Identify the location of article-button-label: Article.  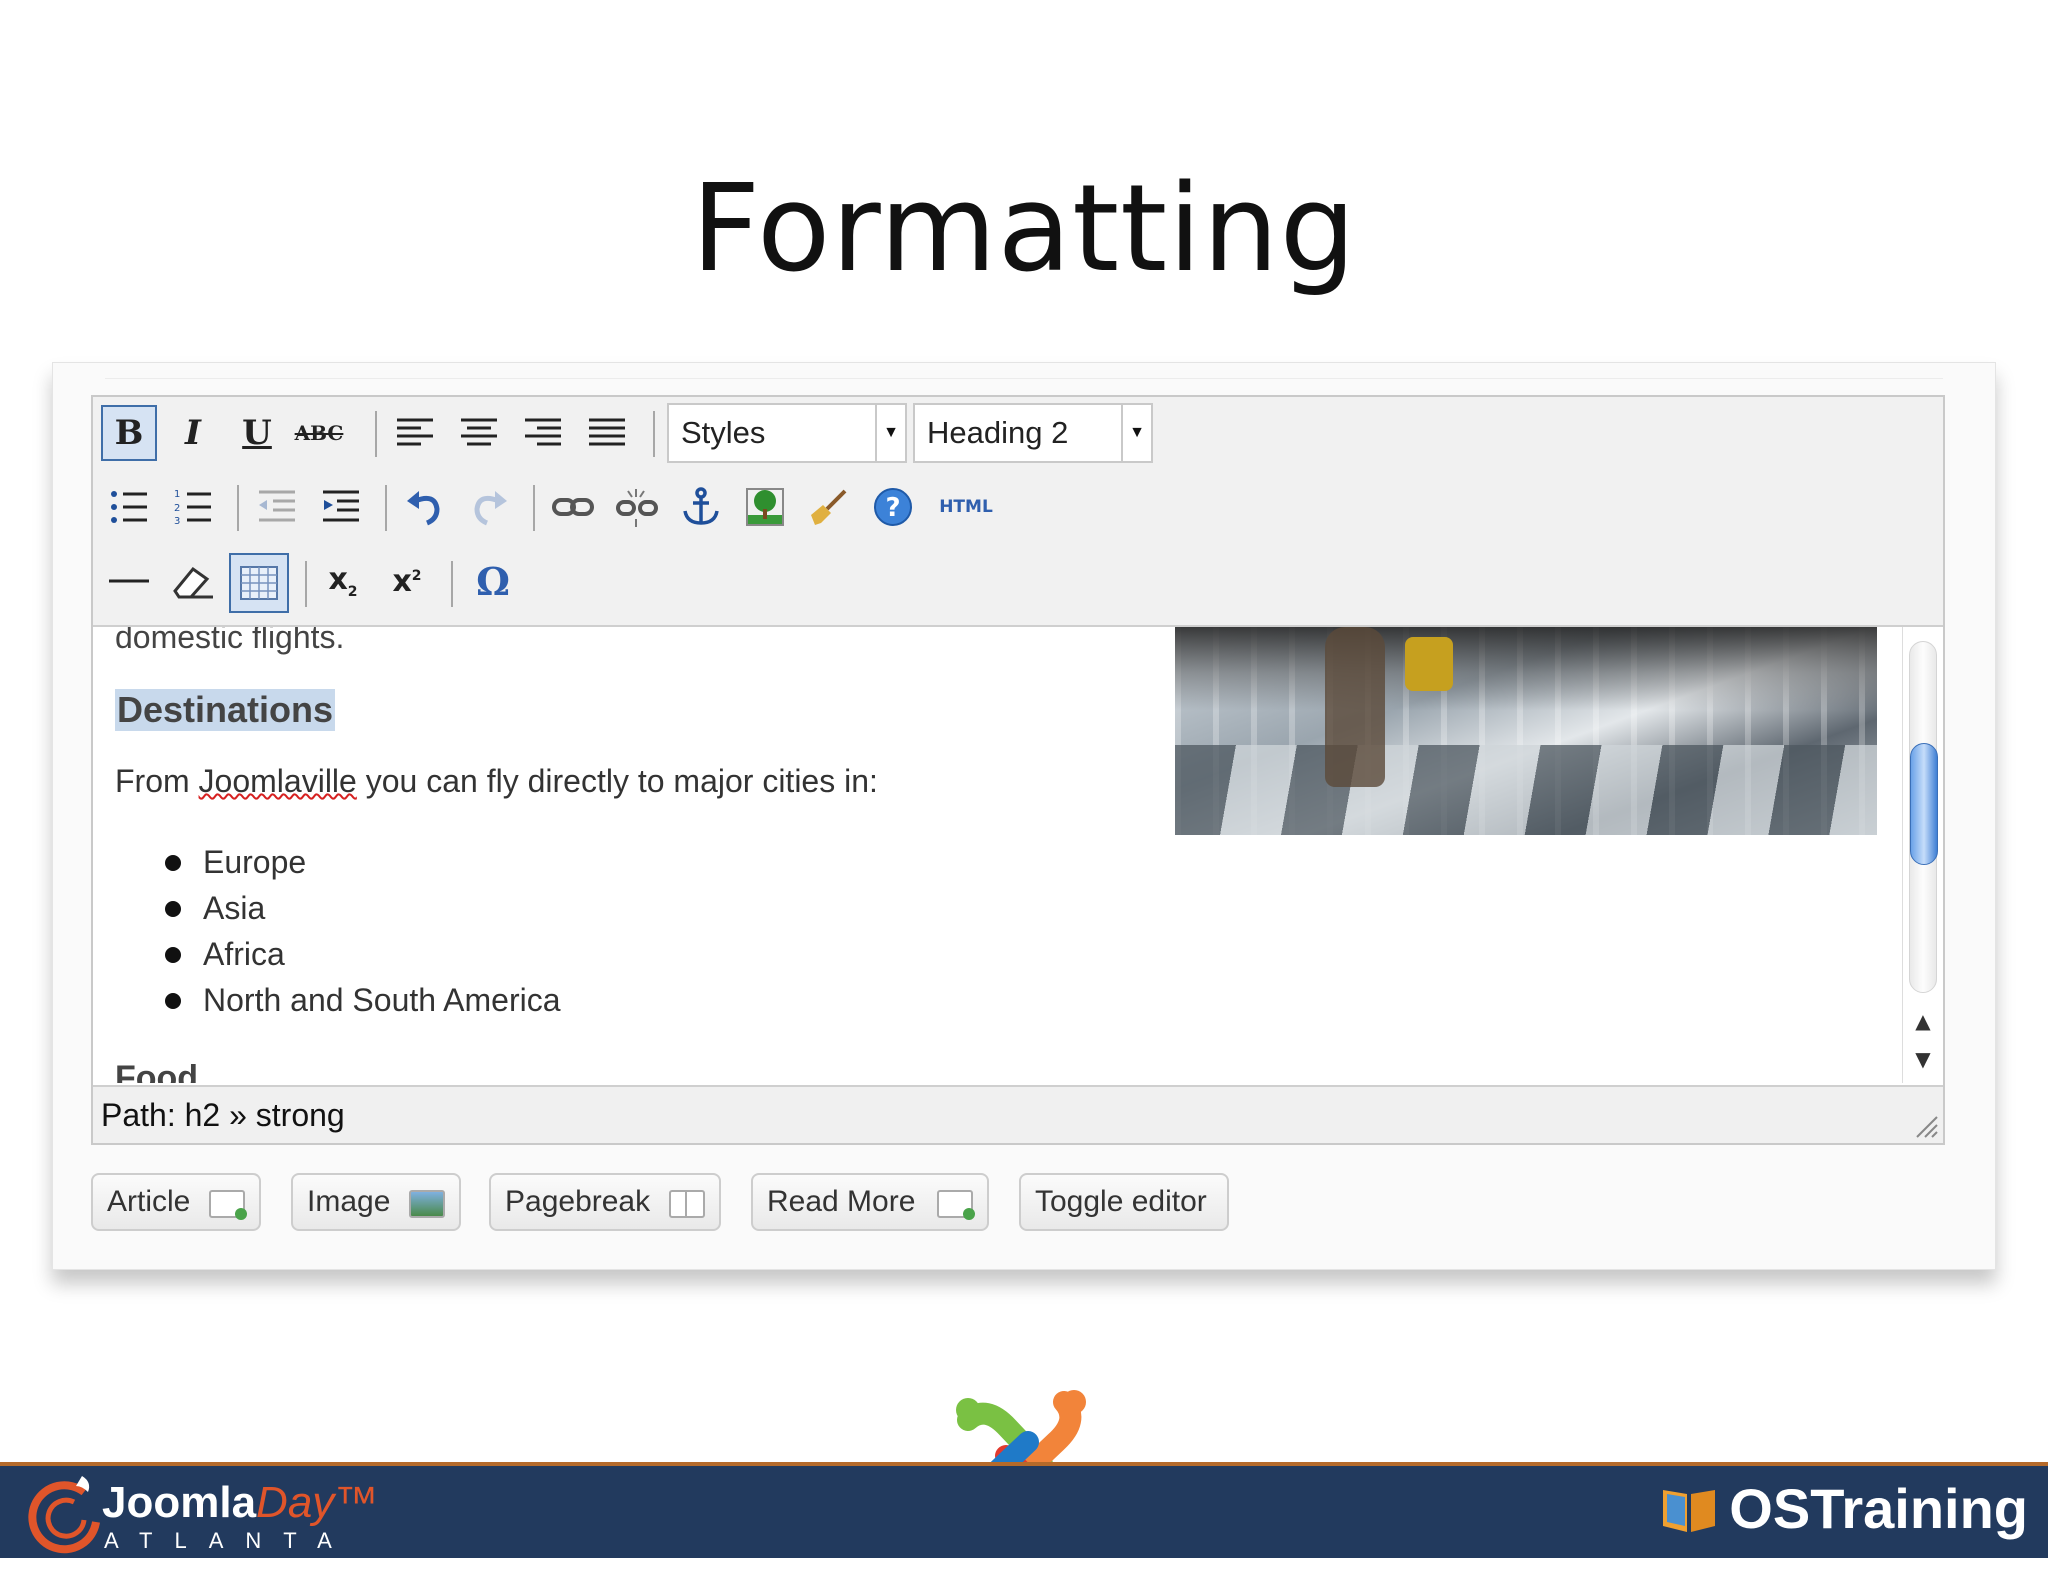
(149, 1201).